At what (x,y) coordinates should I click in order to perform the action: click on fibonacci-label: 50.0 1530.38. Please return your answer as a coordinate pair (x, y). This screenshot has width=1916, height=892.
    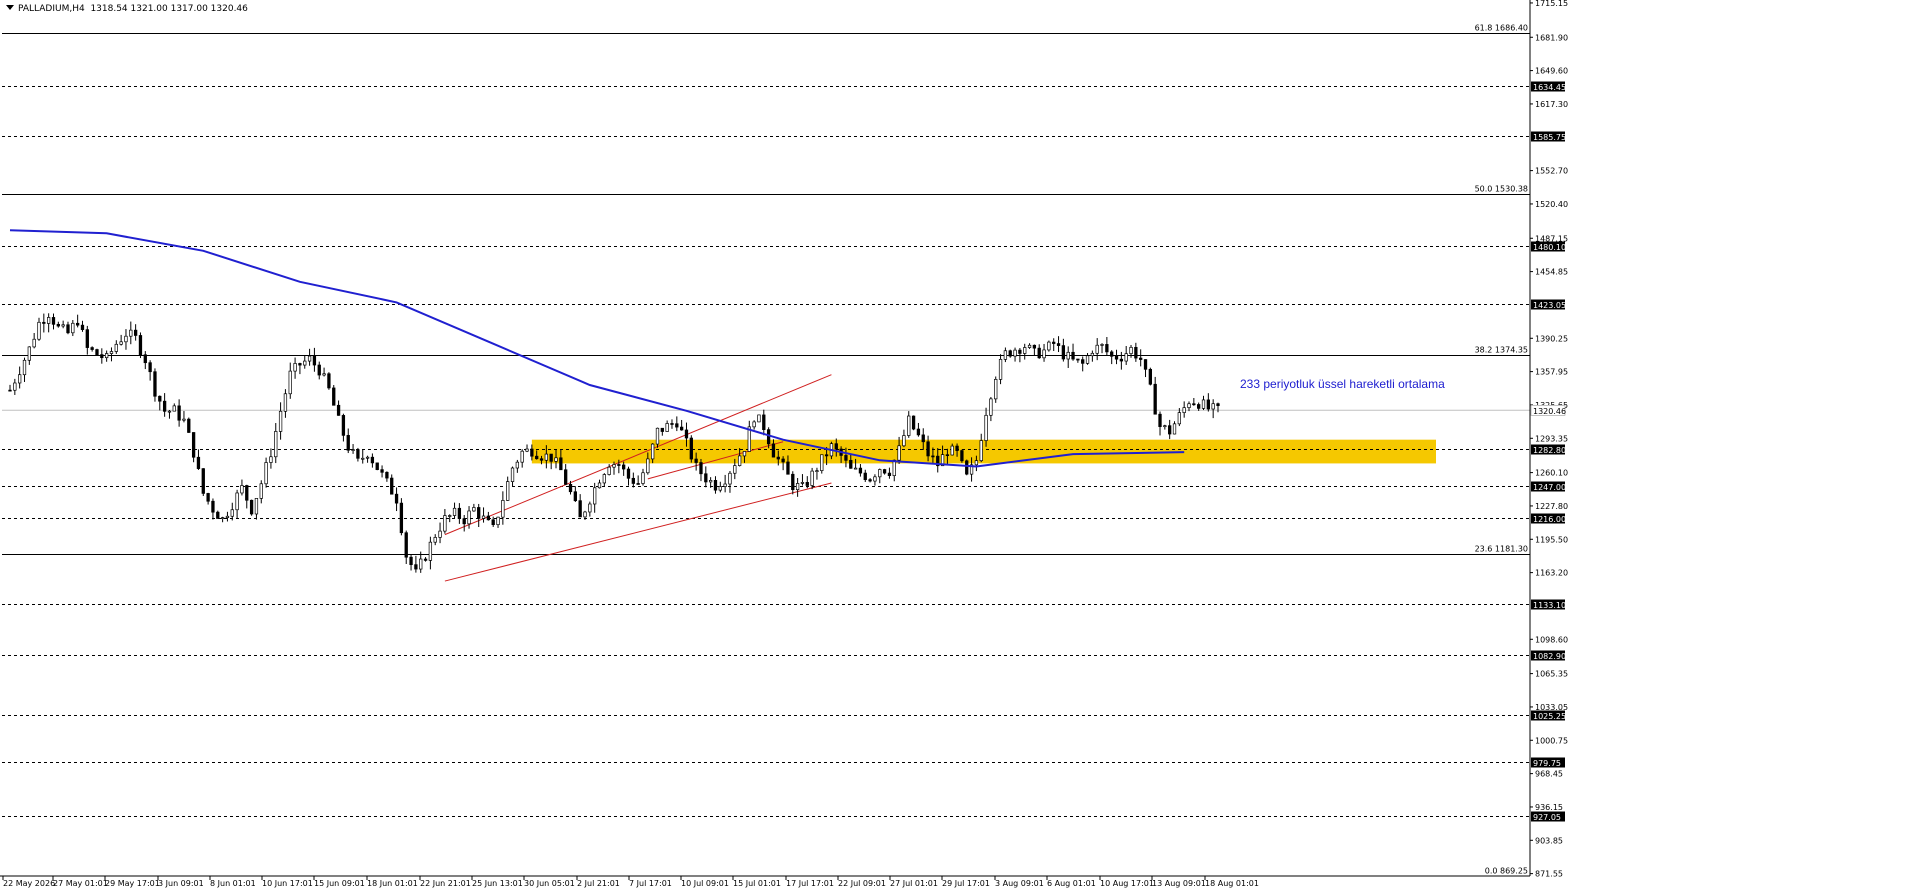
    Looking at the image, I should click on (1501, 189).